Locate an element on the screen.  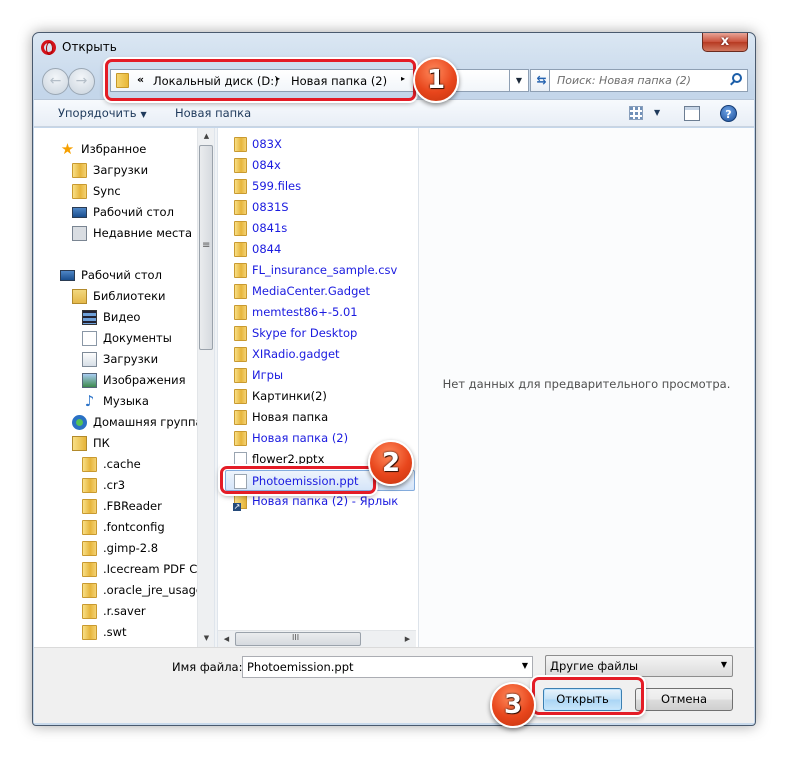
scroll-right-icon: ▶ is located at coordinates (407, 639).